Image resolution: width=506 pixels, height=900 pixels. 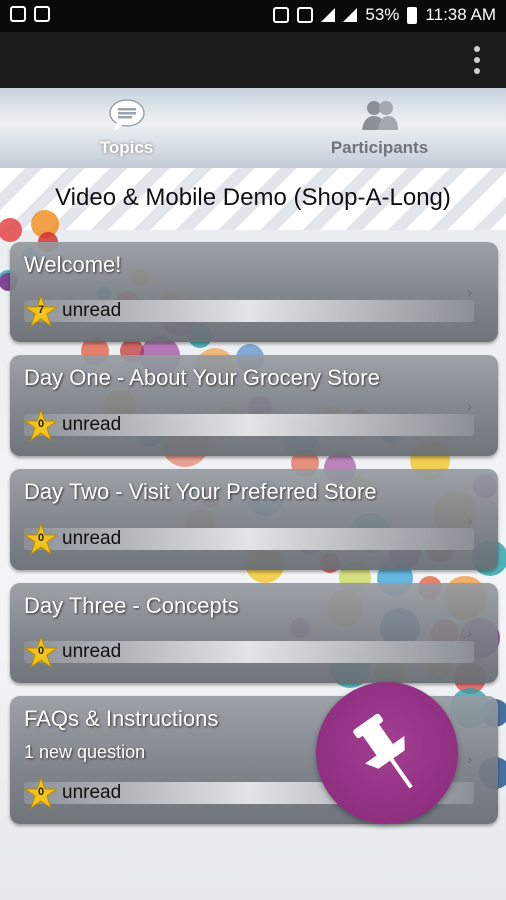 What do you see at coordinates (254, 292) in the screenshot?
I see `topic-item: Welcome! 7 unread ›` at bounding box center [254, 292].